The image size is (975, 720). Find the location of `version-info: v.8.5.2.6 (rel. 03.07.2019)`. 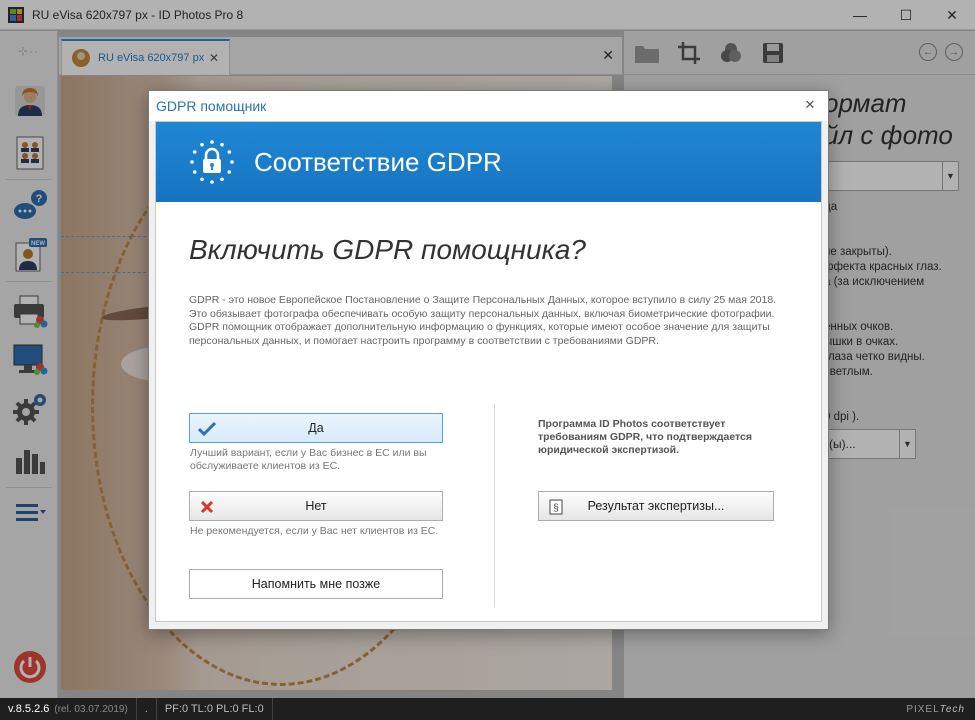

version-info: v.8.5.2.6 (rel. 03.07.2019) is located at coordinates (68, 709).